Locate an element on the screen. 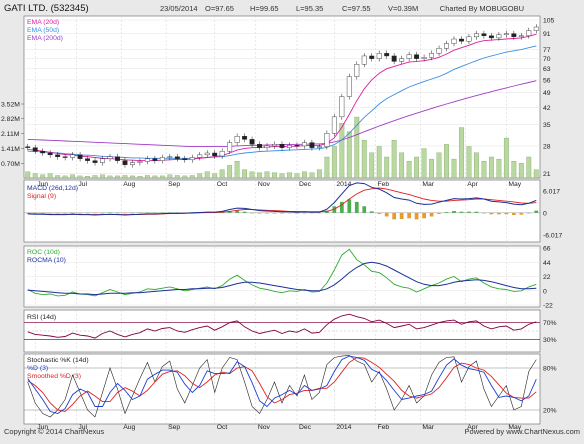 The height and width of the screenshot is (444, 584). rsi-axis-tick: 30% is located at coordinates (550, 340).